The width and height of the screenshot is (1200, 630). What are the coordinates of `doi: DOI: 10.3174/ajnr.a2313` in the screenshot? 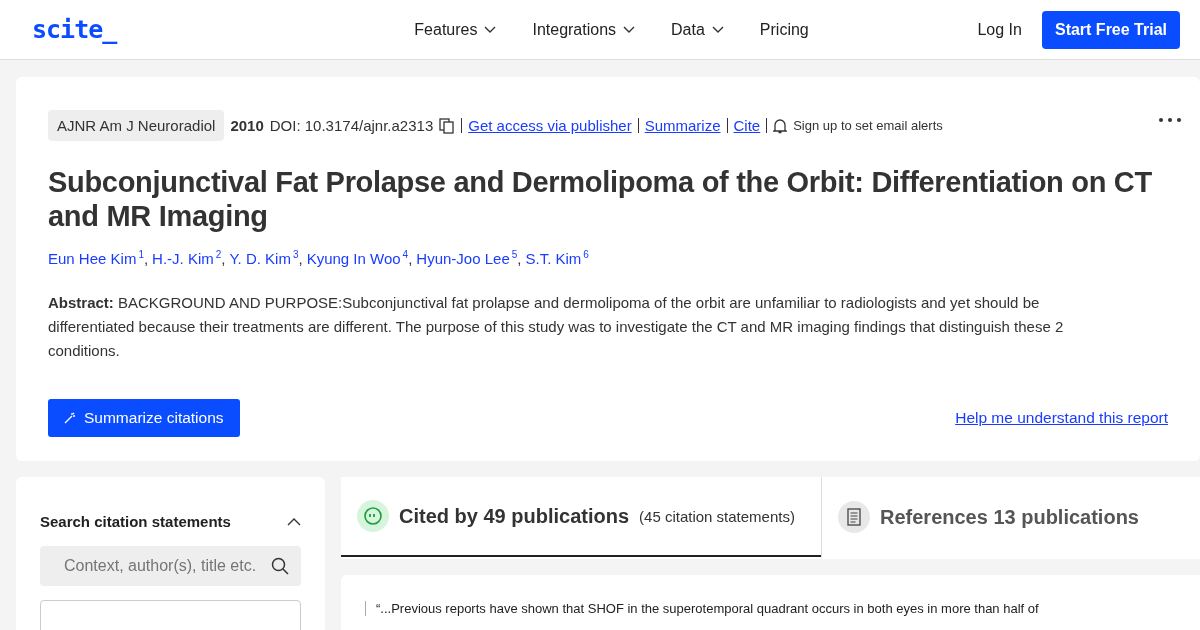 It's located at (351, 125).